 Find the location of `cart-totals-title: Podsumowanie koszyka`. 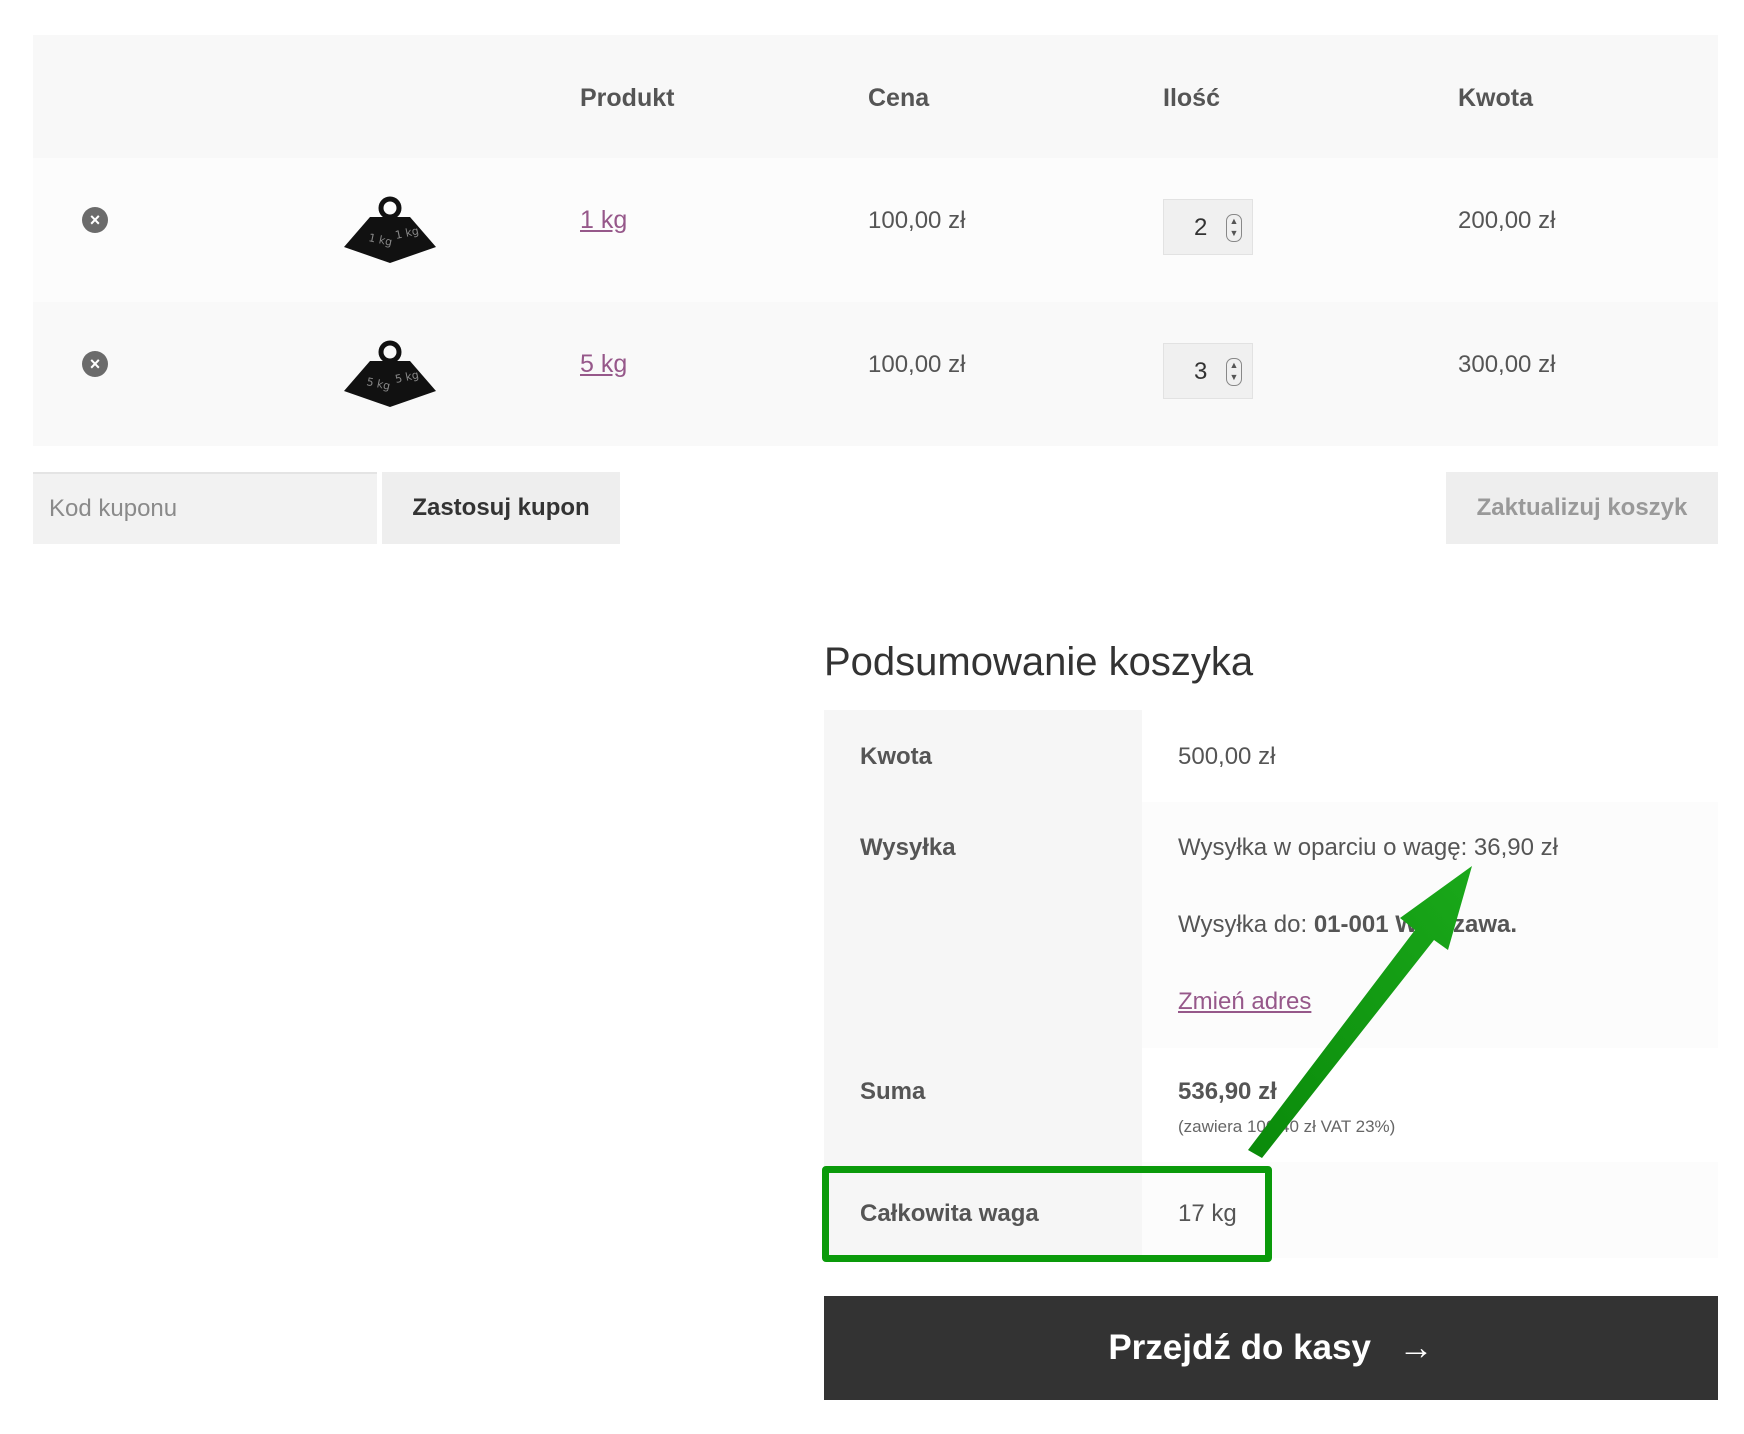

cart-totals-title: Podsumowanie koszyka is located at coordinates (1039, 662).